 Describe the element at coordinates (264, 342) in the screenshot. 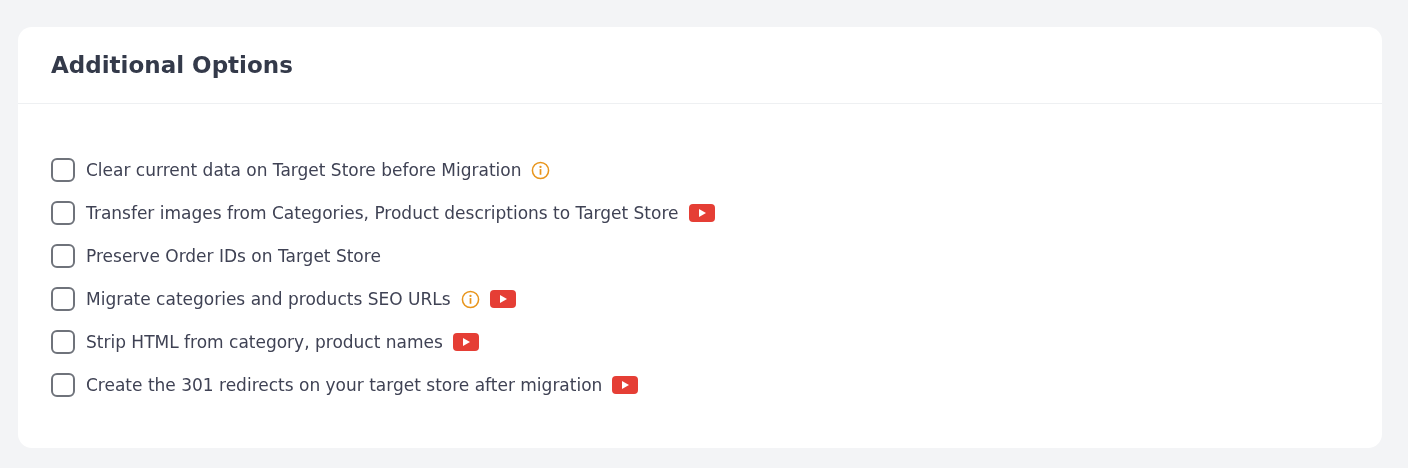

I see `option-label: Strip HTML from category, product names` at that location.